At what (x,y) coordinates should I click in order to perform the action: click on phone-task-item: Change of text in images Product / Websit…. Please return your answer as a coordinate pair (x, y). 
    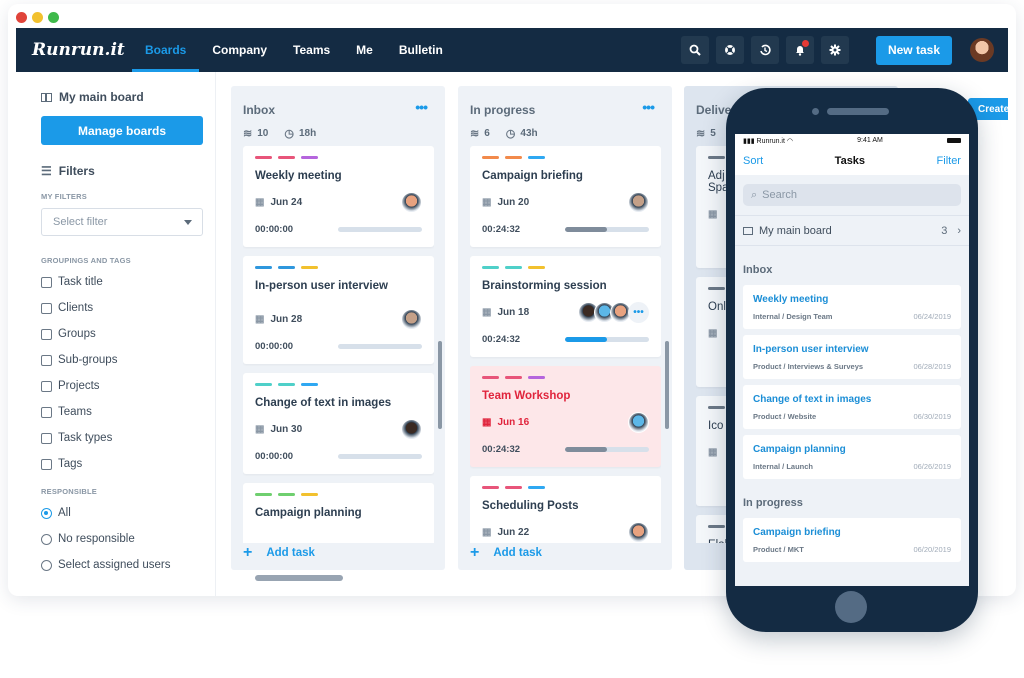
    Looking at the image, I should click on (852, 407).